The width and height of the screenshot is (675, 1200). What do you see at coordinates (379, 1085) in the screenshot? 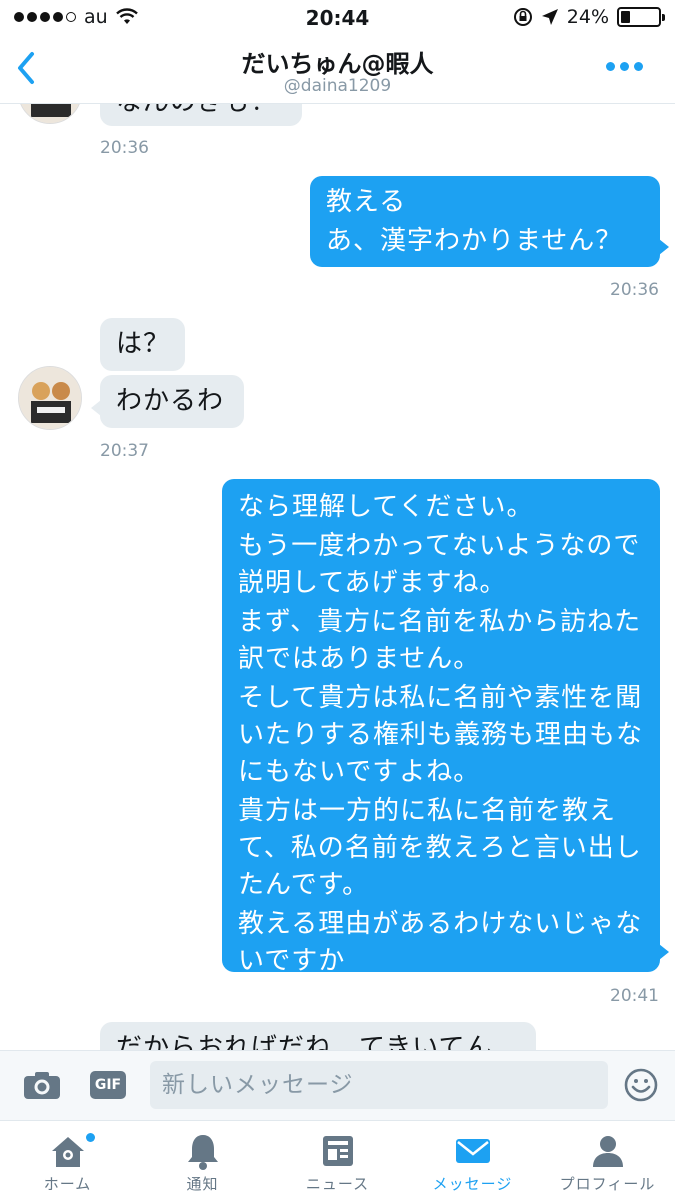
I see `message-input: 新しいメッセージ` at bounding box center [379, 1085].